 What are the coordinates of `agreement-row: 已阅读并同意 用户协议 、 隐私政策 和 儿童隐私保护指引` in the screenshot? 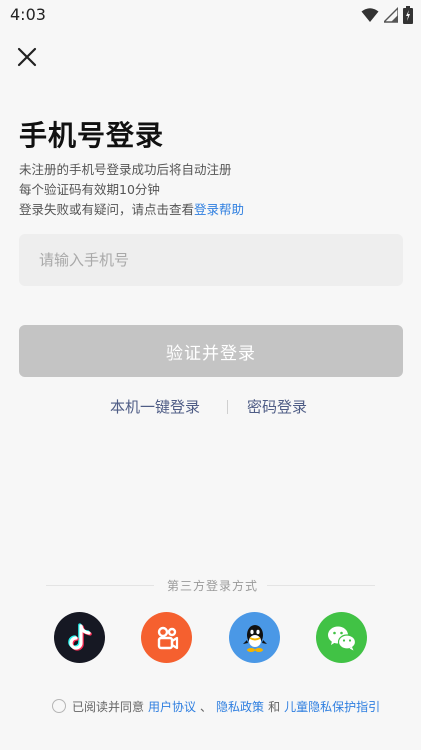 It's located at (216, 706).